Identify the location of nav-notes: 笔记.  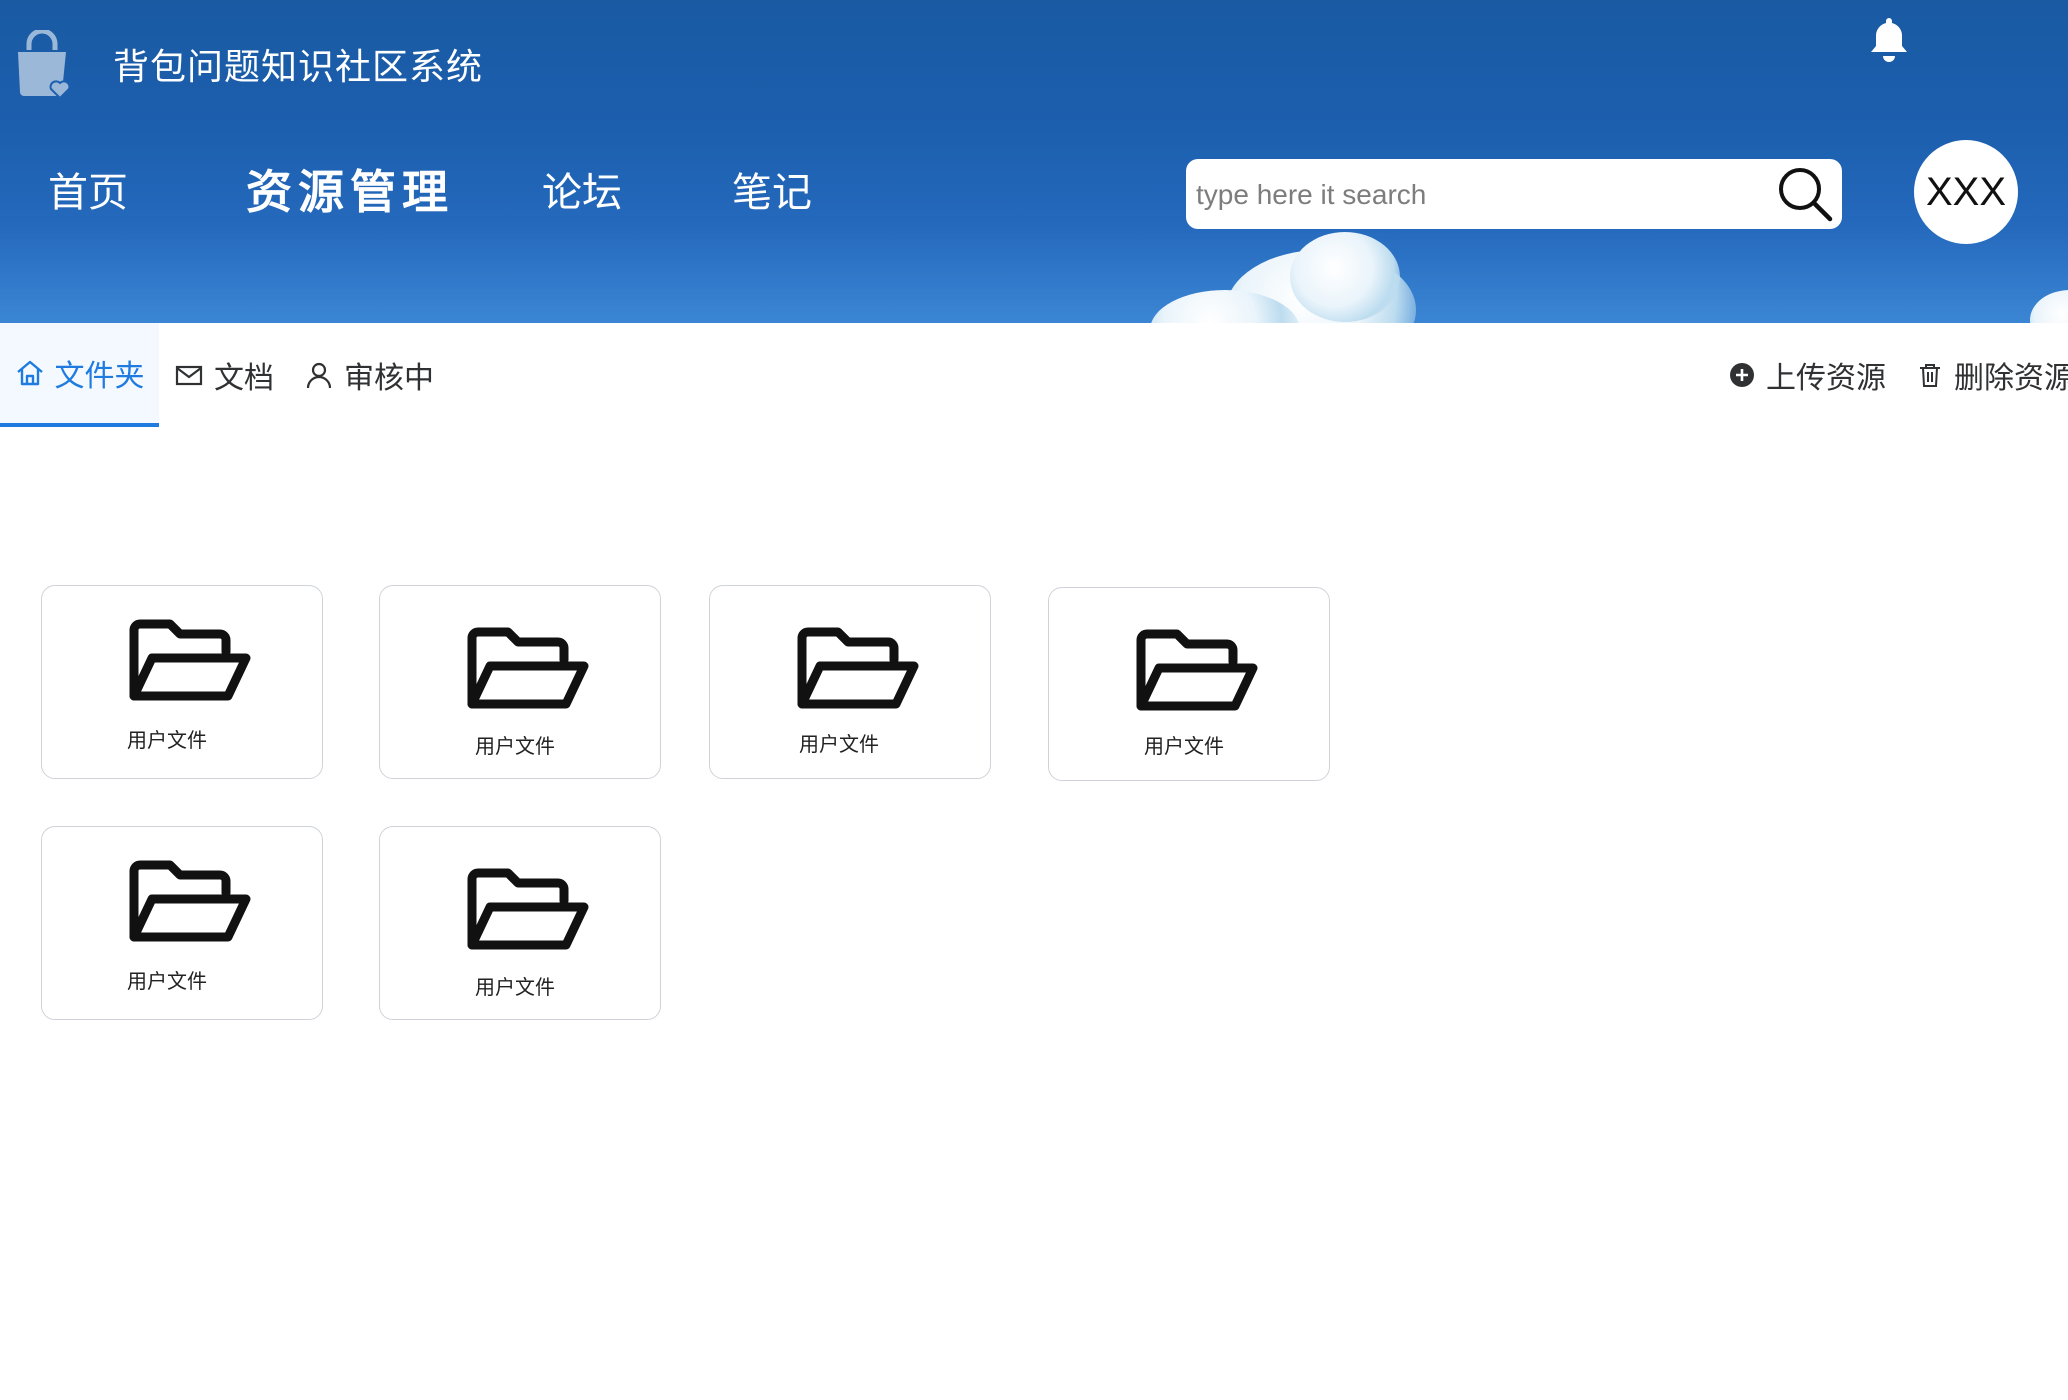
(772, 189).